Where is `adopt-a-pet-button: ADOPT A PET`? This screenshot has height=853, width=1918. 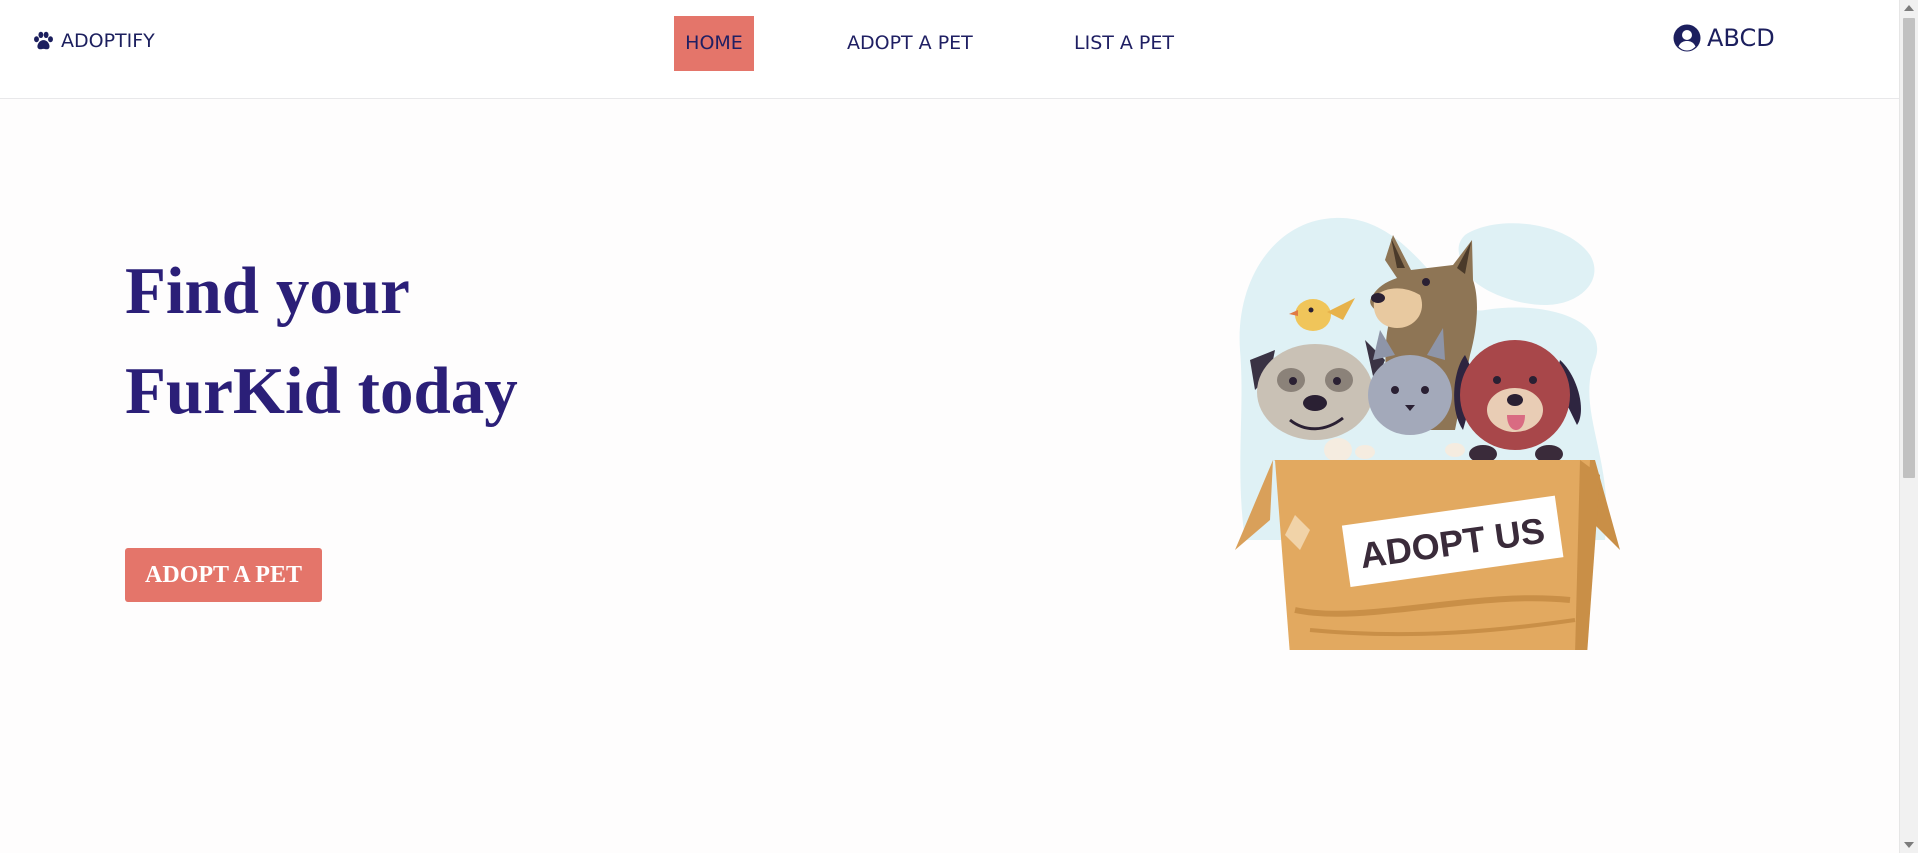
adopt-a-pet-button: ADOPT A PET is located at coordinates (223, 575).